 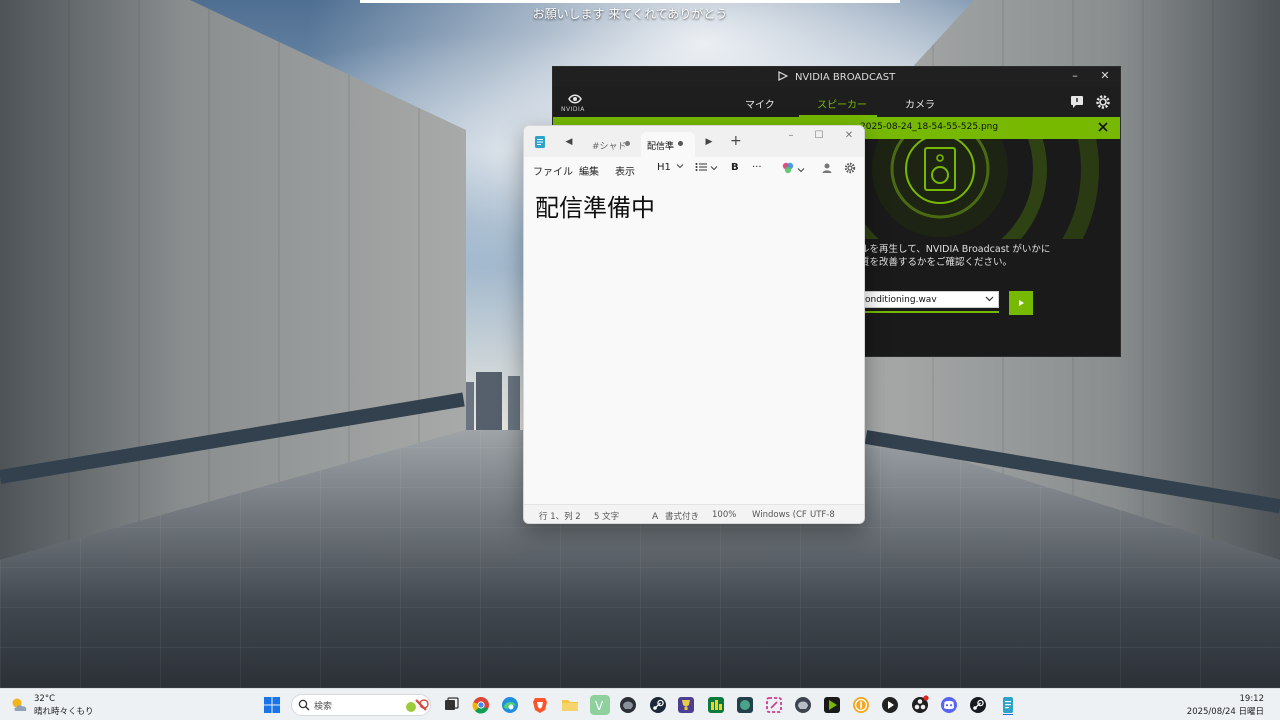 I want to click on more-options-button: ···, so click(x=757, y=169).